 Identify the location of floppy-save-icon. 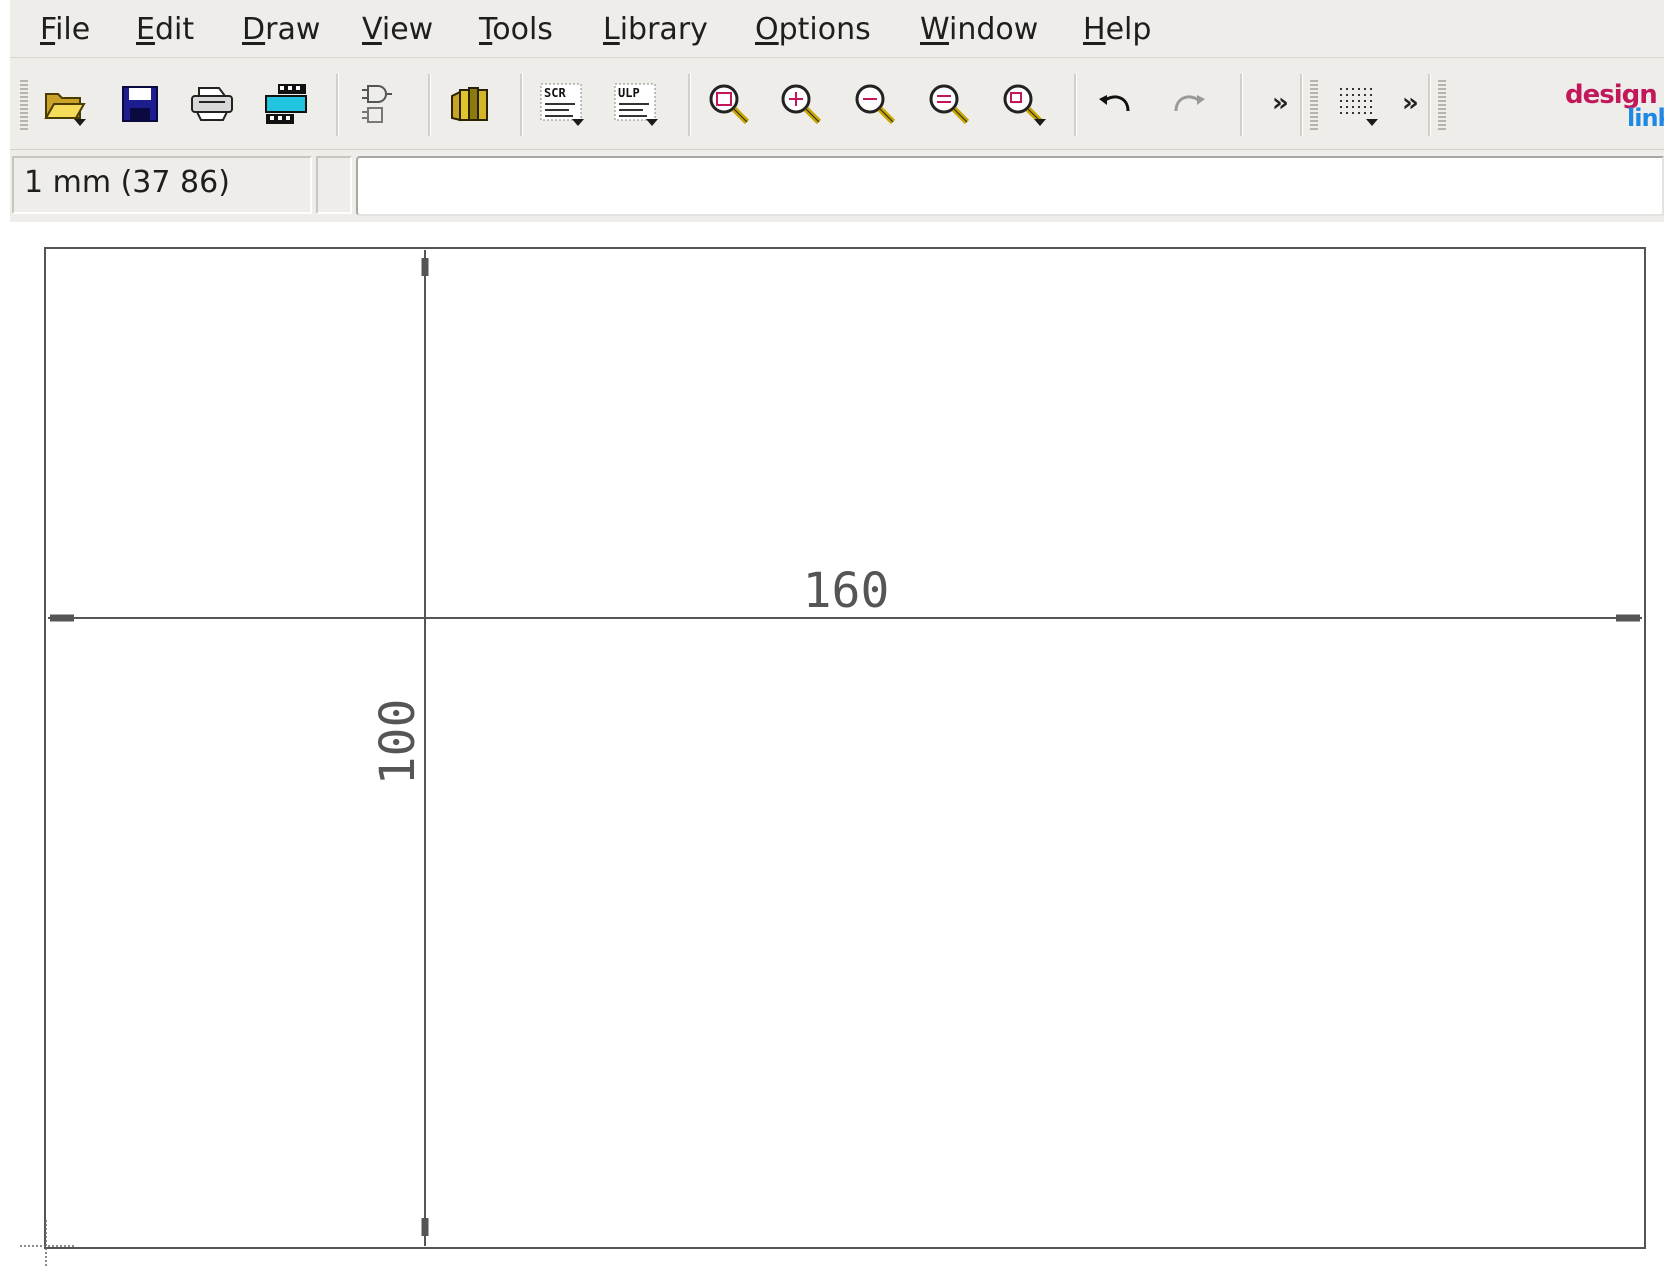
(140, 104).